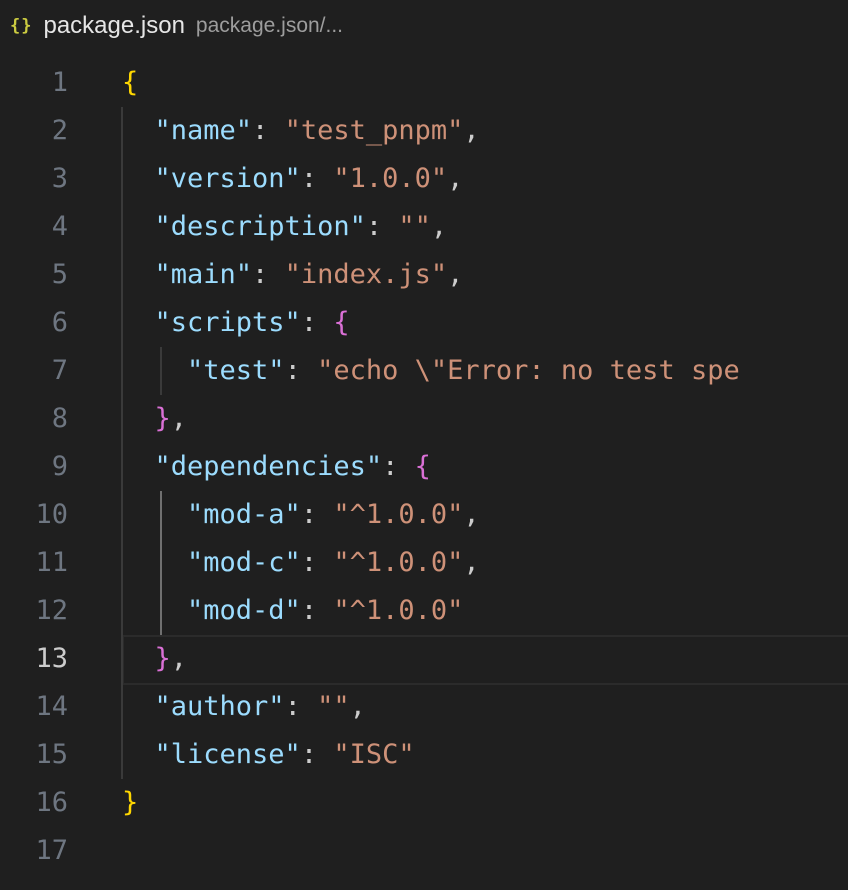  I want to click on code-line: "name": "test_pnpm",, so click(301, 131).